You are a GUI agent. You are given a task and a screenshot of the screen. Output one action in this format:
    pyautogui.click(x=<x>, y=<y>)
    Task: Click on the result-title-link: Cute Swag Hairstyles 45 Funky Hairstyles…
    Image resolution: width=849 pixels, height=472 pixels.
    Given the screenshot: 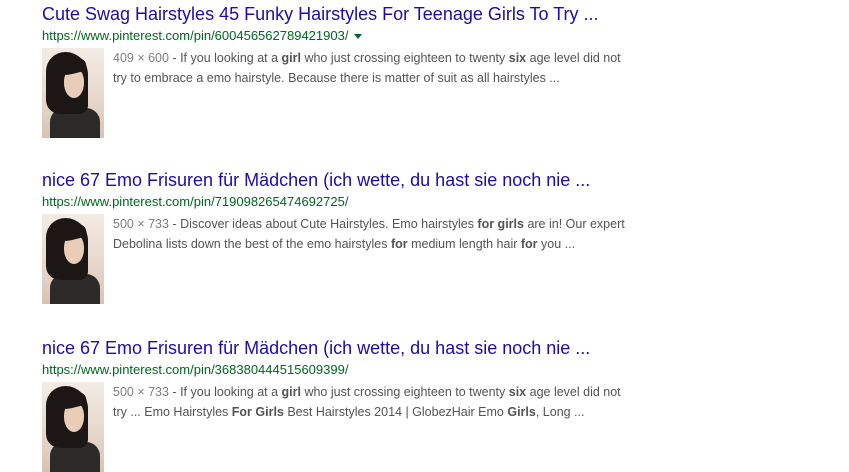 What is the action you would take?
    pyautogui.click(x=352, y=14)
    